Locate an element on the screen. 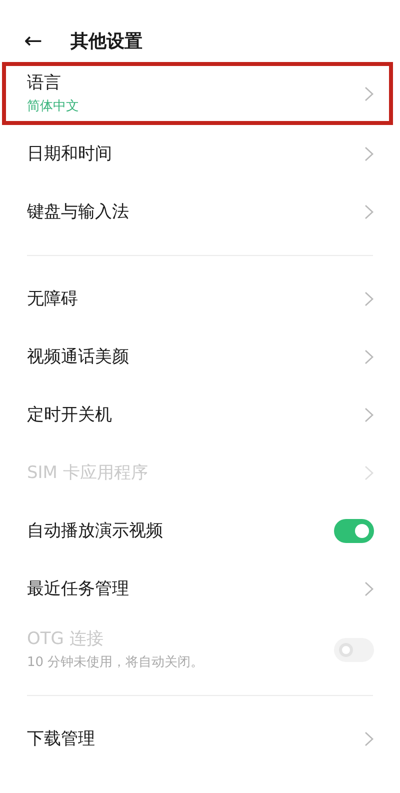 This screenshot has width=400, height=793. setting-label: 视频通话美颜 is located at coordinates (78, 357).